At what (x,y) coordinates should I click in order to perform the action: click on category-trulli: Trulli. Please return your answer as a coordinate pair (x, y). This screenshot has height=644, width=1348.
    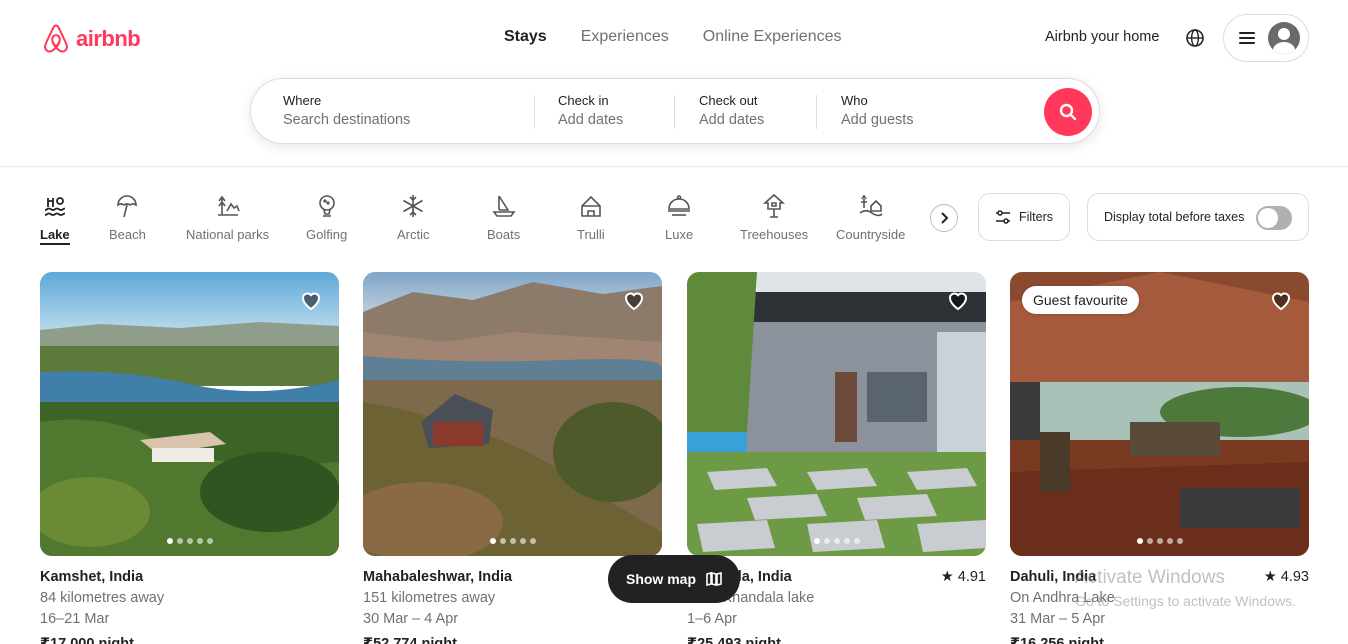
    Looking at the image, I should click on (591, 217).